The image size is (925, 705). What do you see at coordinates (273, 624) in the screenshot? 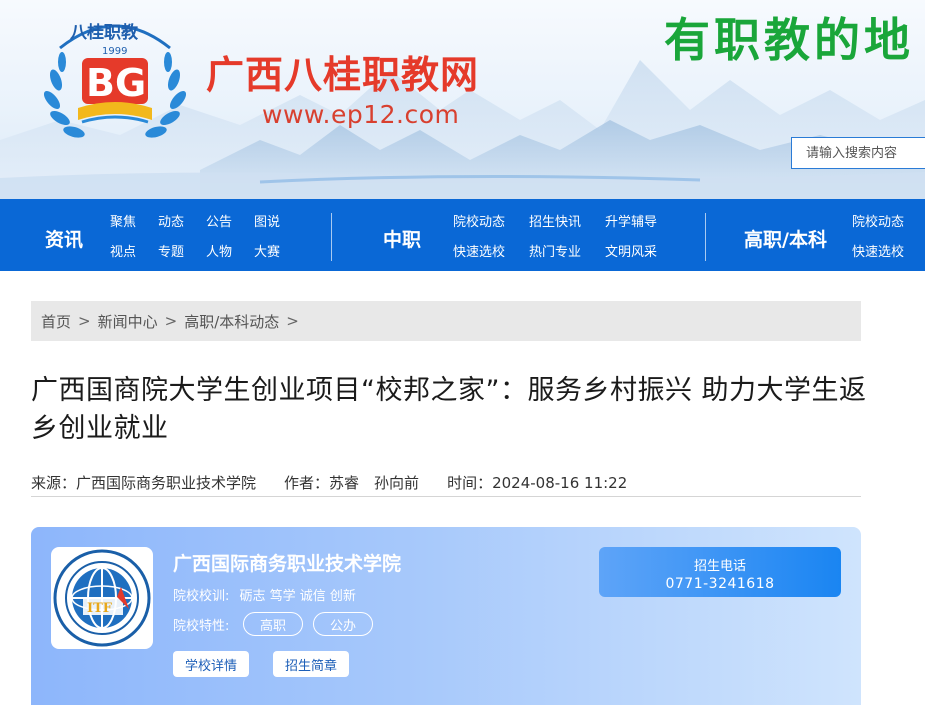
I see `trait-badge-higher-vocational: 高职` at bounding box center [273, 624].